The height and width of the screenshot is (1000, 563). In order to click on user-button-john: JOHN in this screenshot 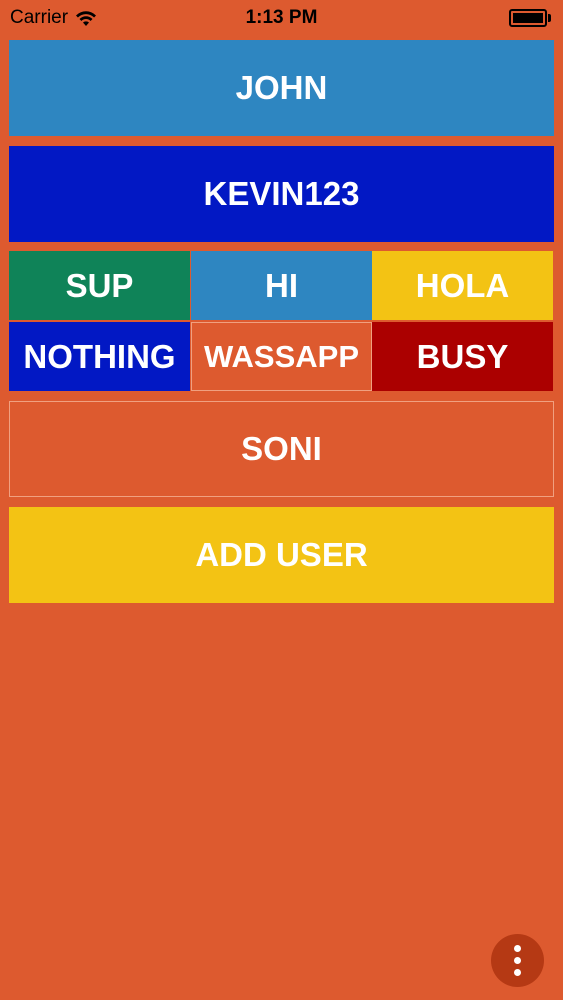, I will do `click(281, 88)`.